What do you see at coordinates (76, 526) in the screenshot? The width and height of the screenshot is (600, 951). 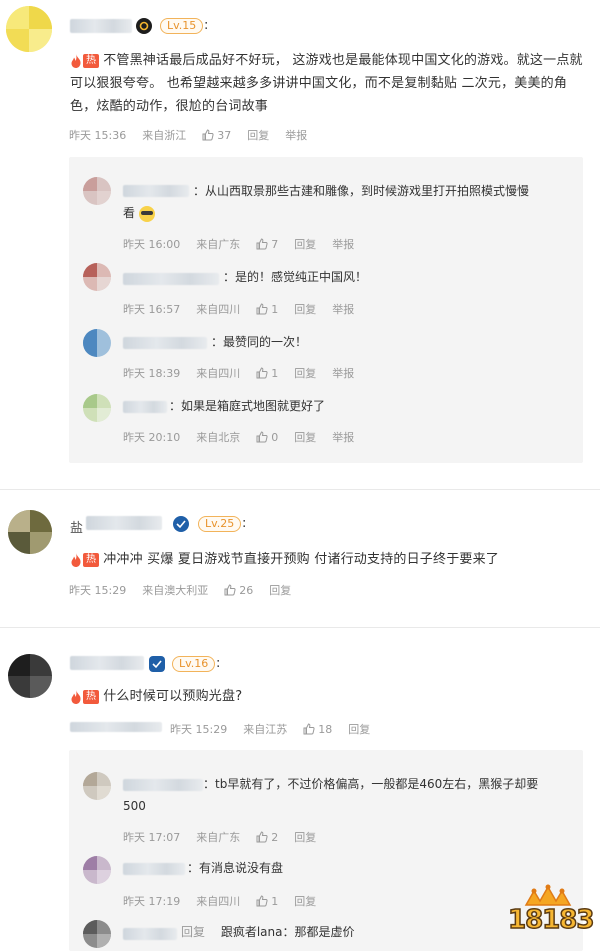 I see `username: 盐` at bounding box center [76, 526].